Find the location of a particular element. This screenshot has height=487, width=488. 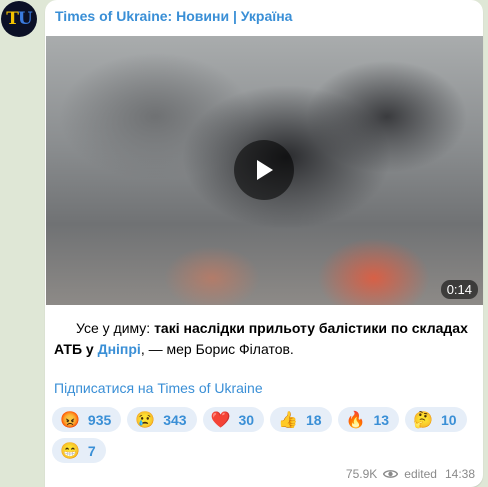

thinking-face-icon: 🤔 is located at coordinates (423, 420).